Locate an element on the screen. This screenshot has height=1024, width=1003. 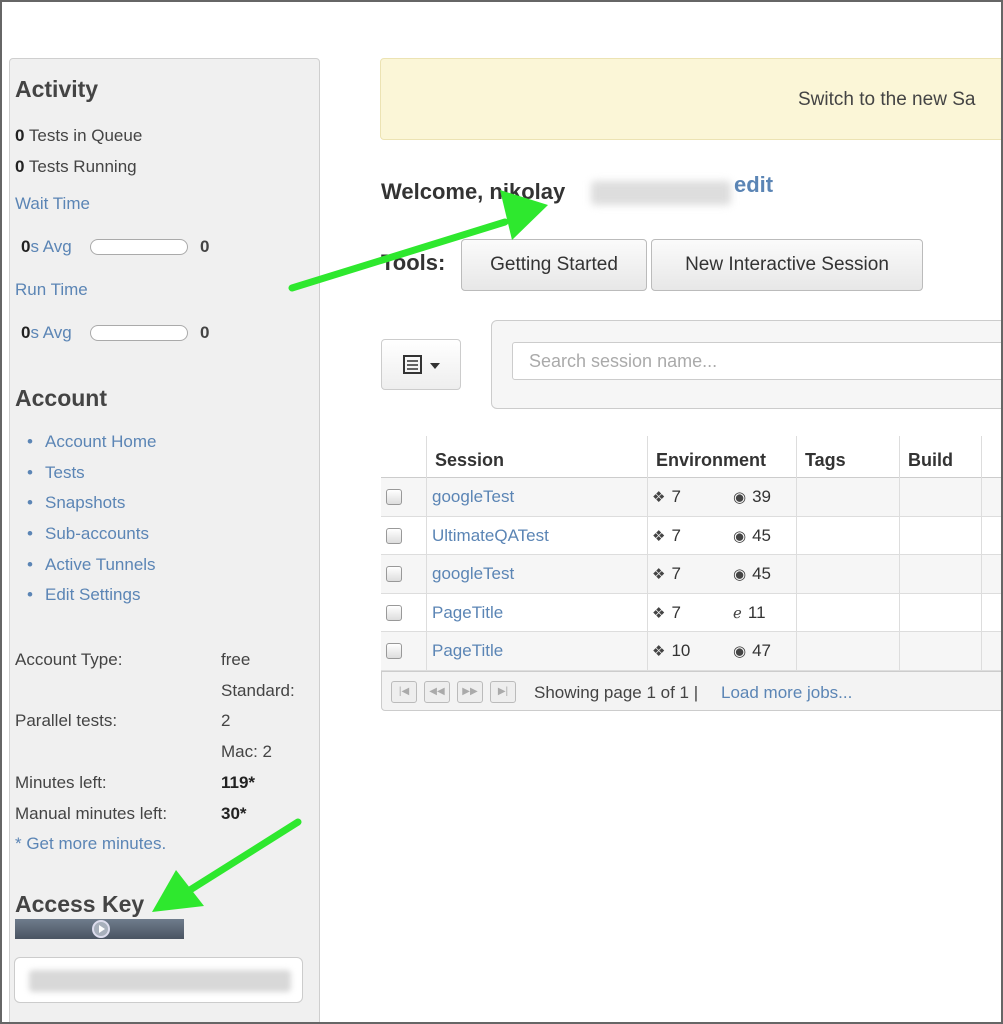
table-row: UltimateQATest ❖ 7 ◉ 45 is located at coordinates (692, 535).